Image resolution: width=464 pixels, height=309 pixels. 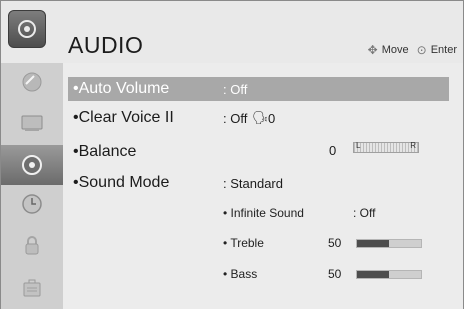 I want to click on sidebar-item-option, so click(x=32, y=287).